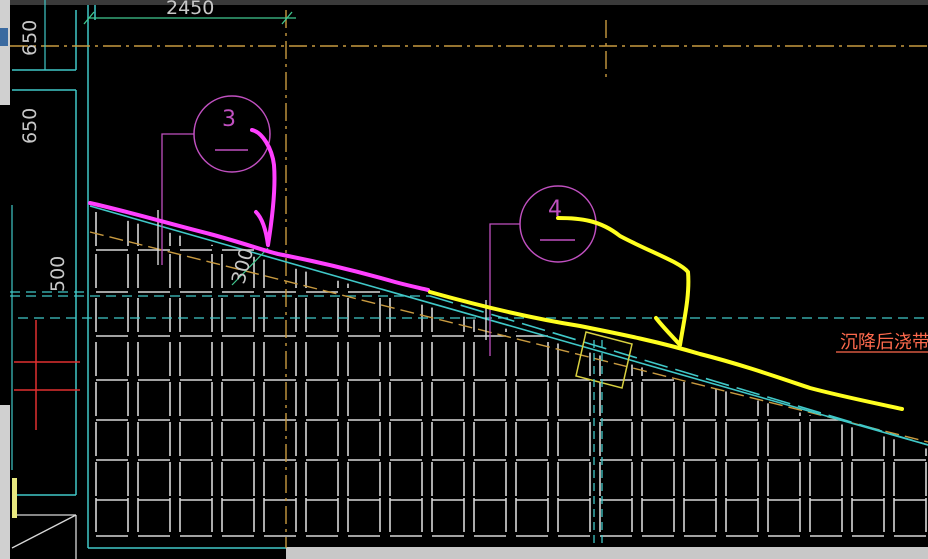  What do you see at coordinates (607, 553) in the screenshot?
I see `bottom-scrollbar` at bounding box center [607, 553].